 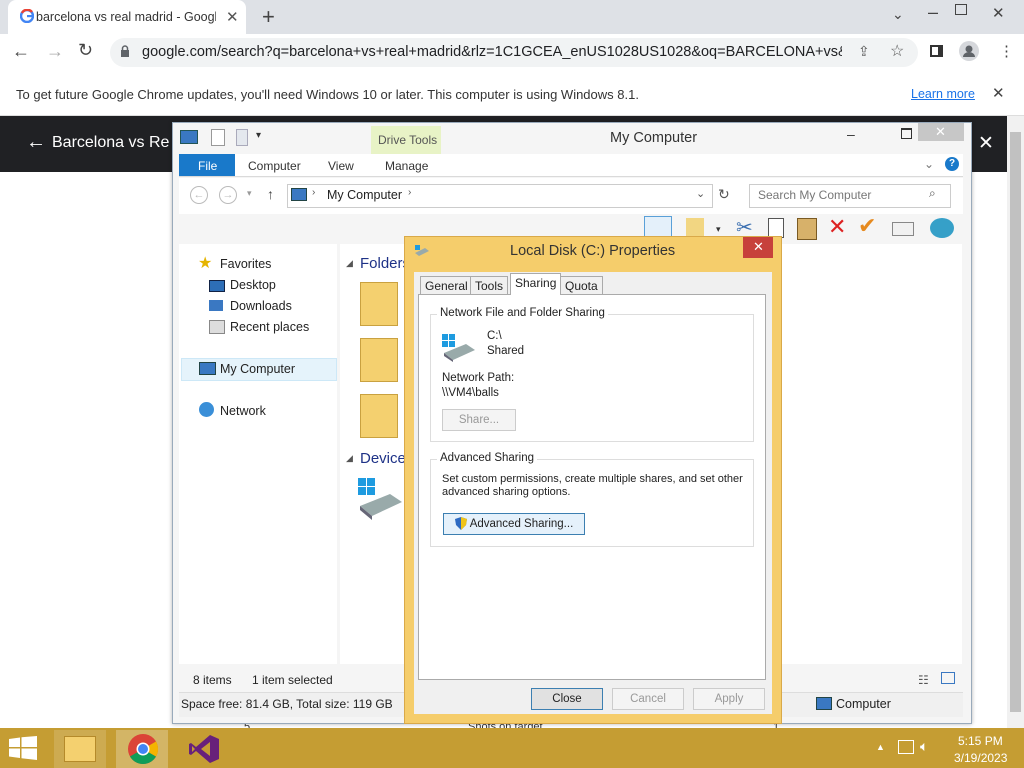 What do you see at coordinates (1015, 422) in the screenshot?
I see `scroll-thumb` at bounding box center [1015, 422].